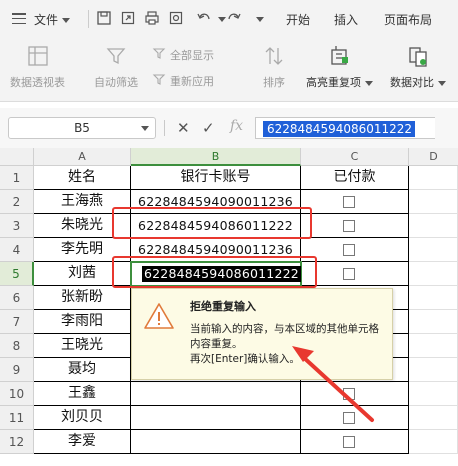  Describe the element at coordinates (216, 157) in the screenshot. I see `column-header-b: B` at that location.